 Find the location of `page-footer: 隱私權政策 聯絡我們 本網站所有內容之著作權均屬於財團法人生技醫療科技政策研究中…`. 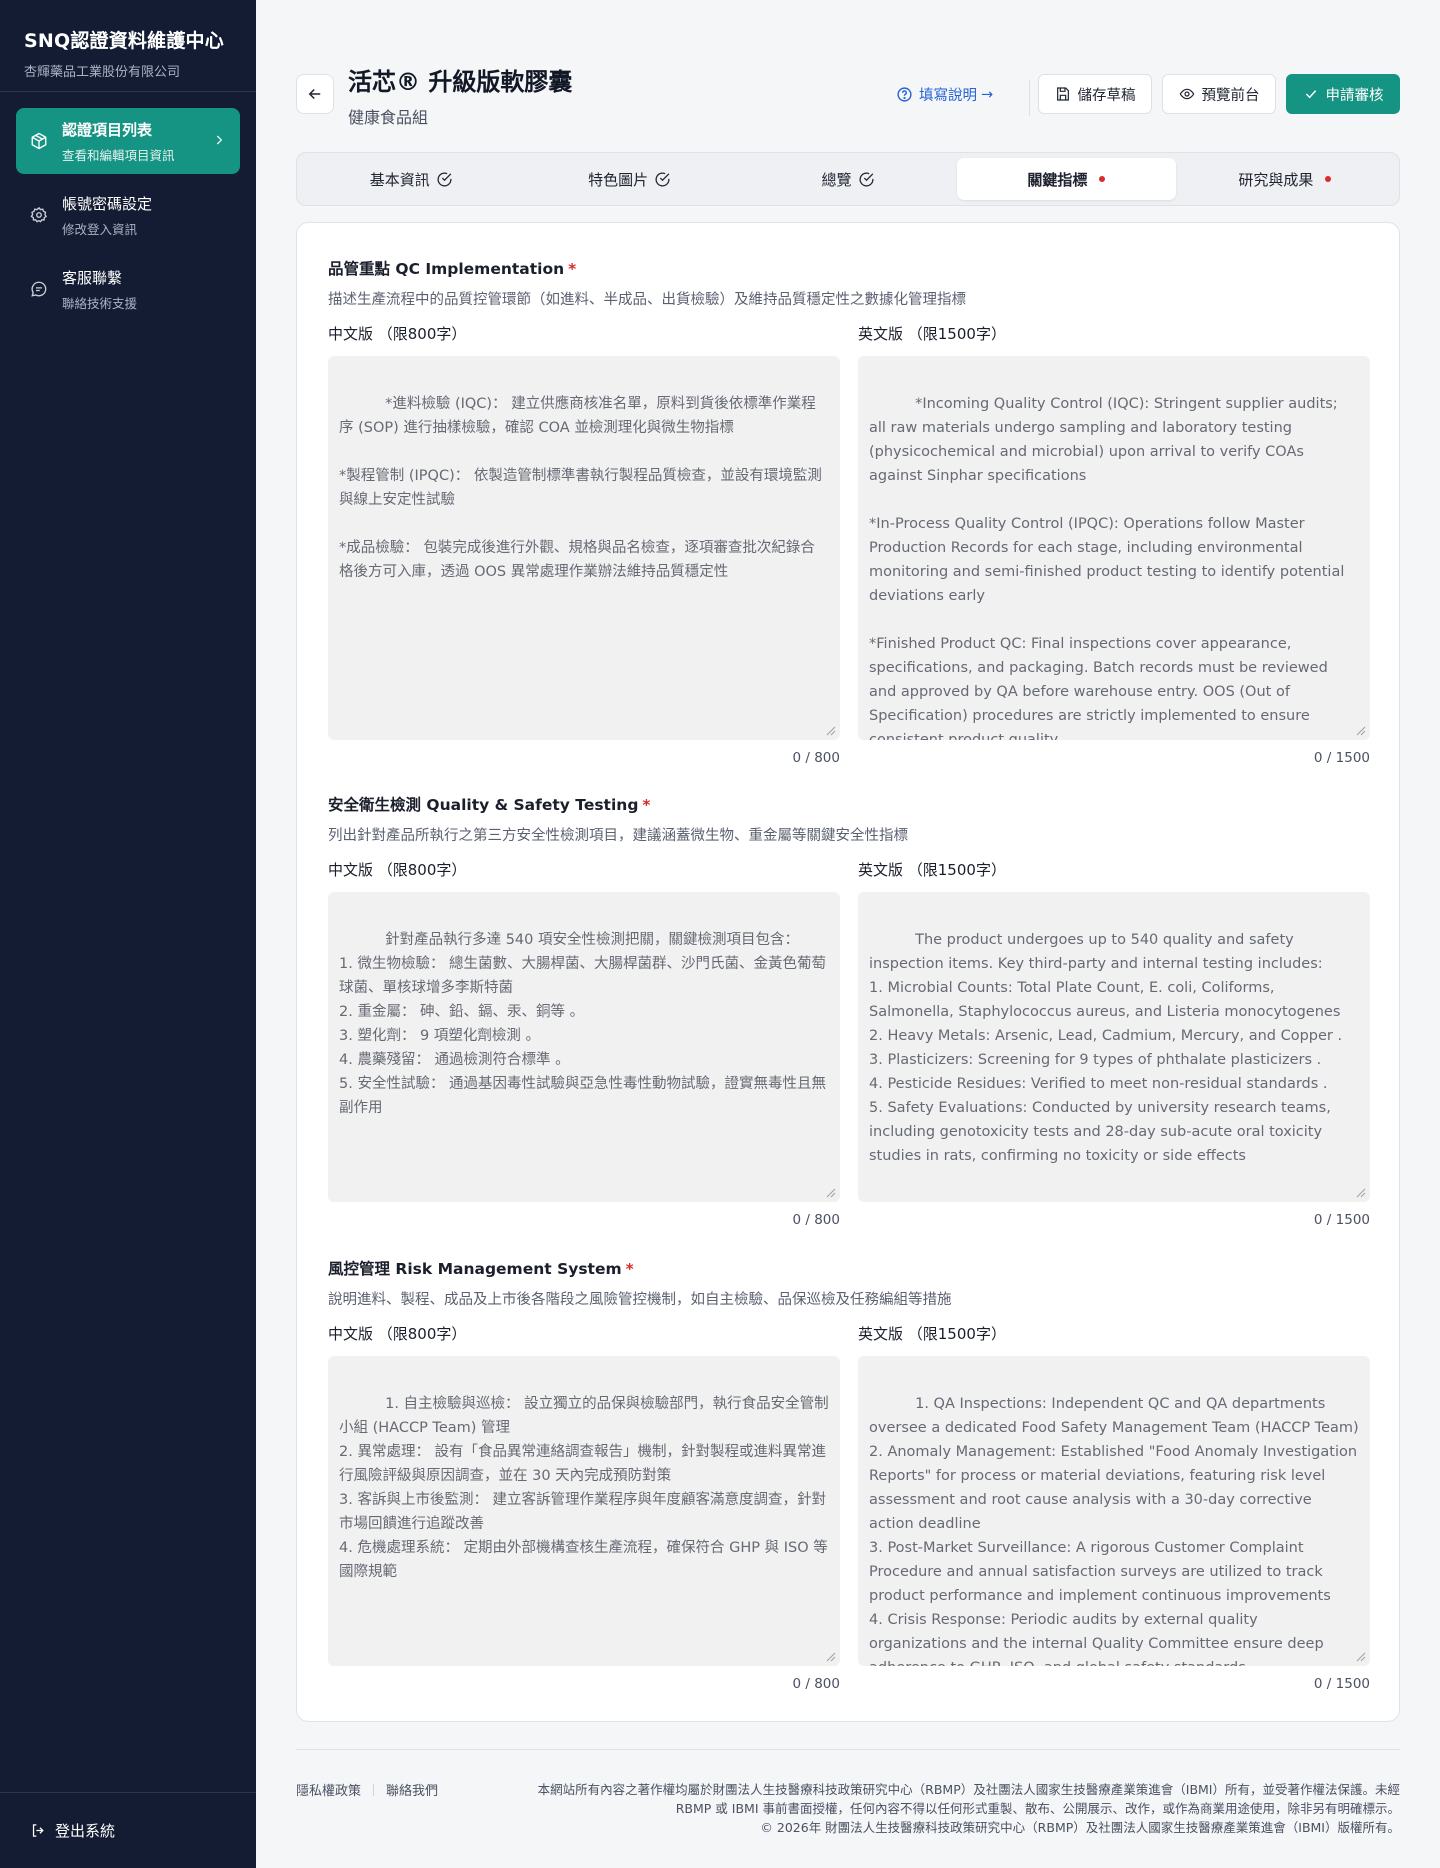

page-footer: 隱私權政策 聯絡我們 本網站所有內容之著作權均屬於財團法人生技醫療科技政策研究中… is located at coordinates (848, 1792).